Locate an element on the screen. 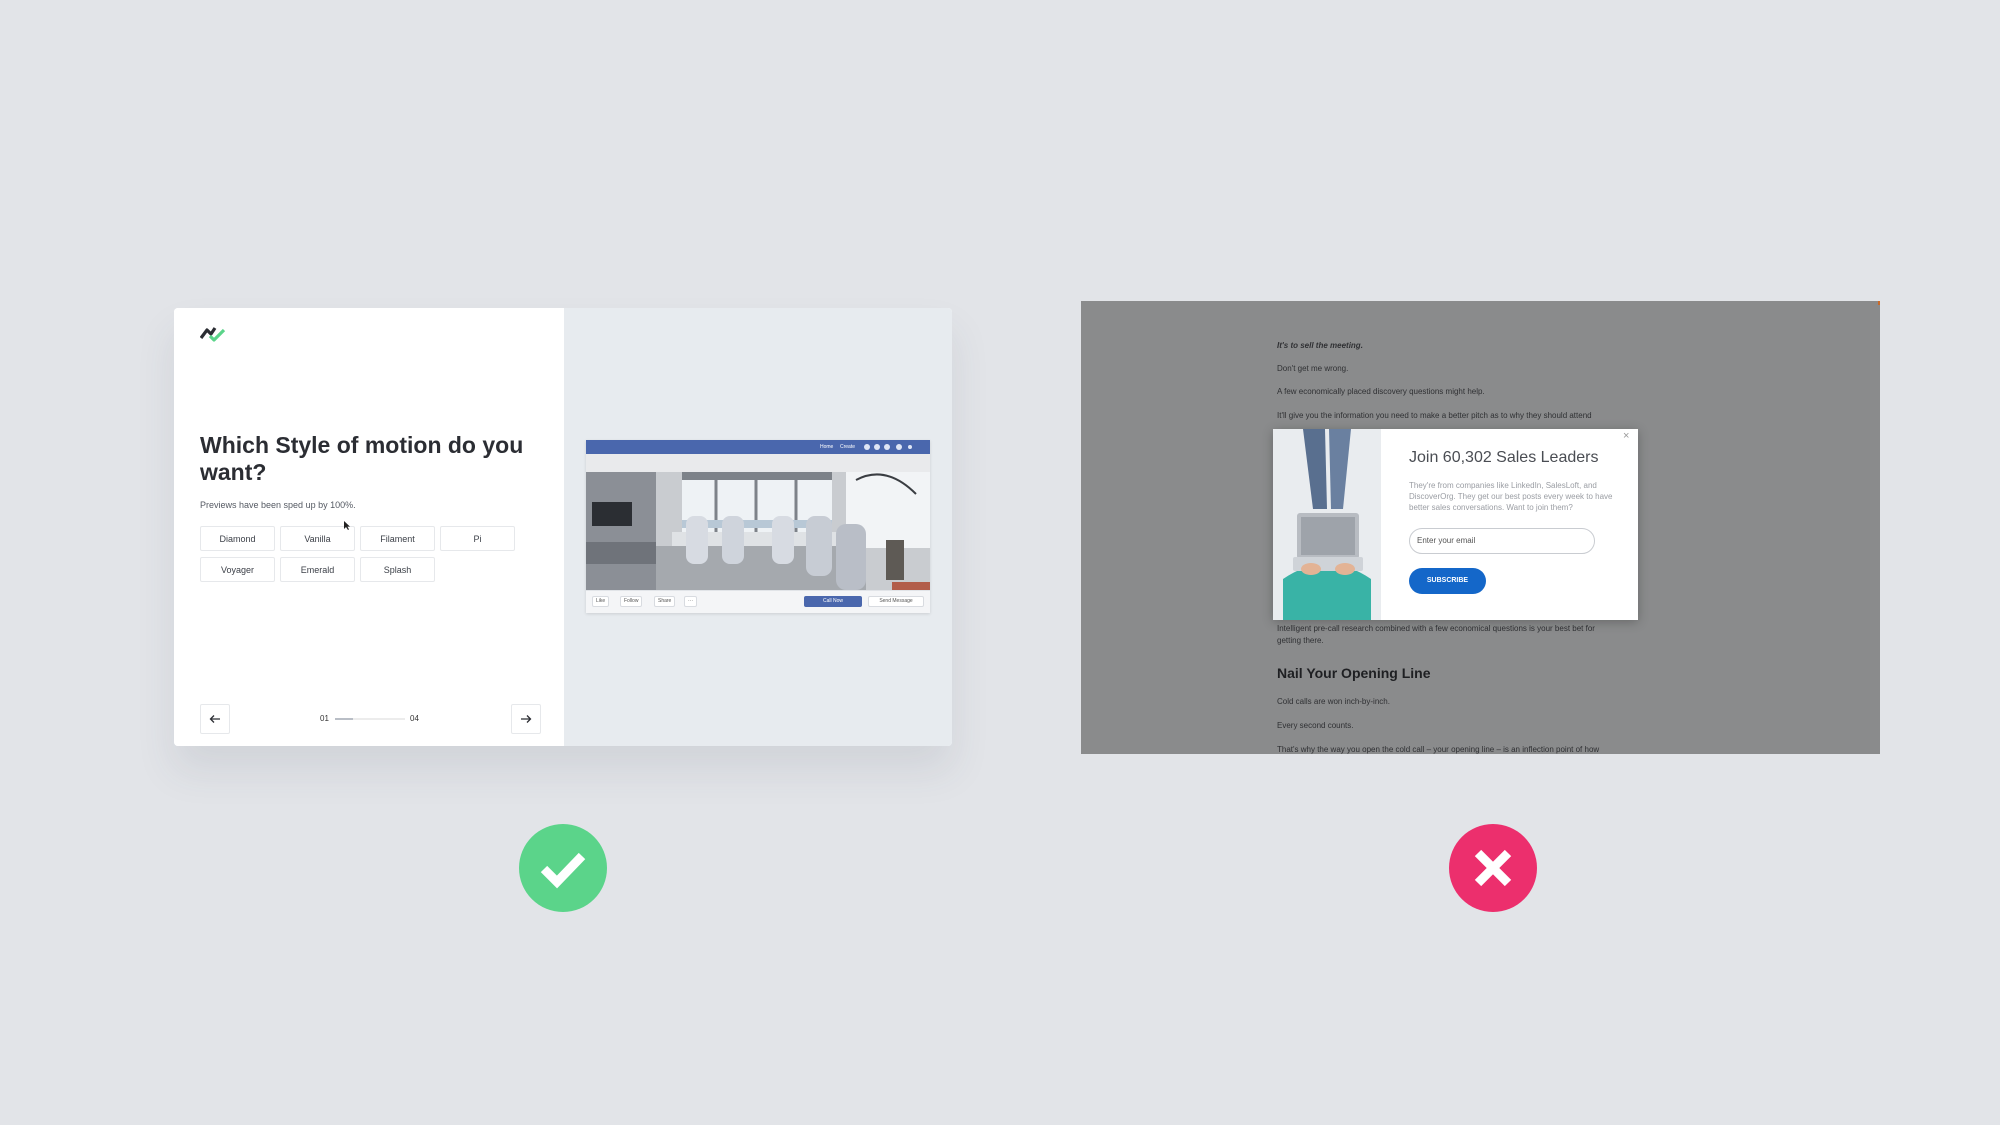 This screenshot has width=2000, height=1125. friends-icon is located at coordinates (867, 447).